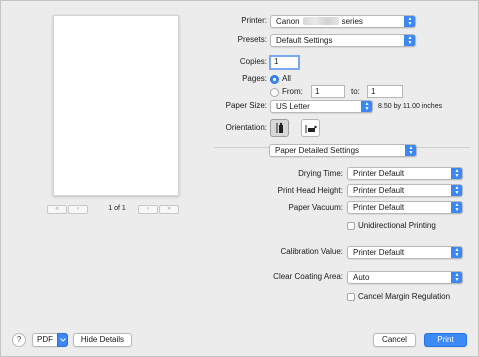 The image size is (479, 357). I want to click on cancel-margin-checkbox, so click(351, 297).